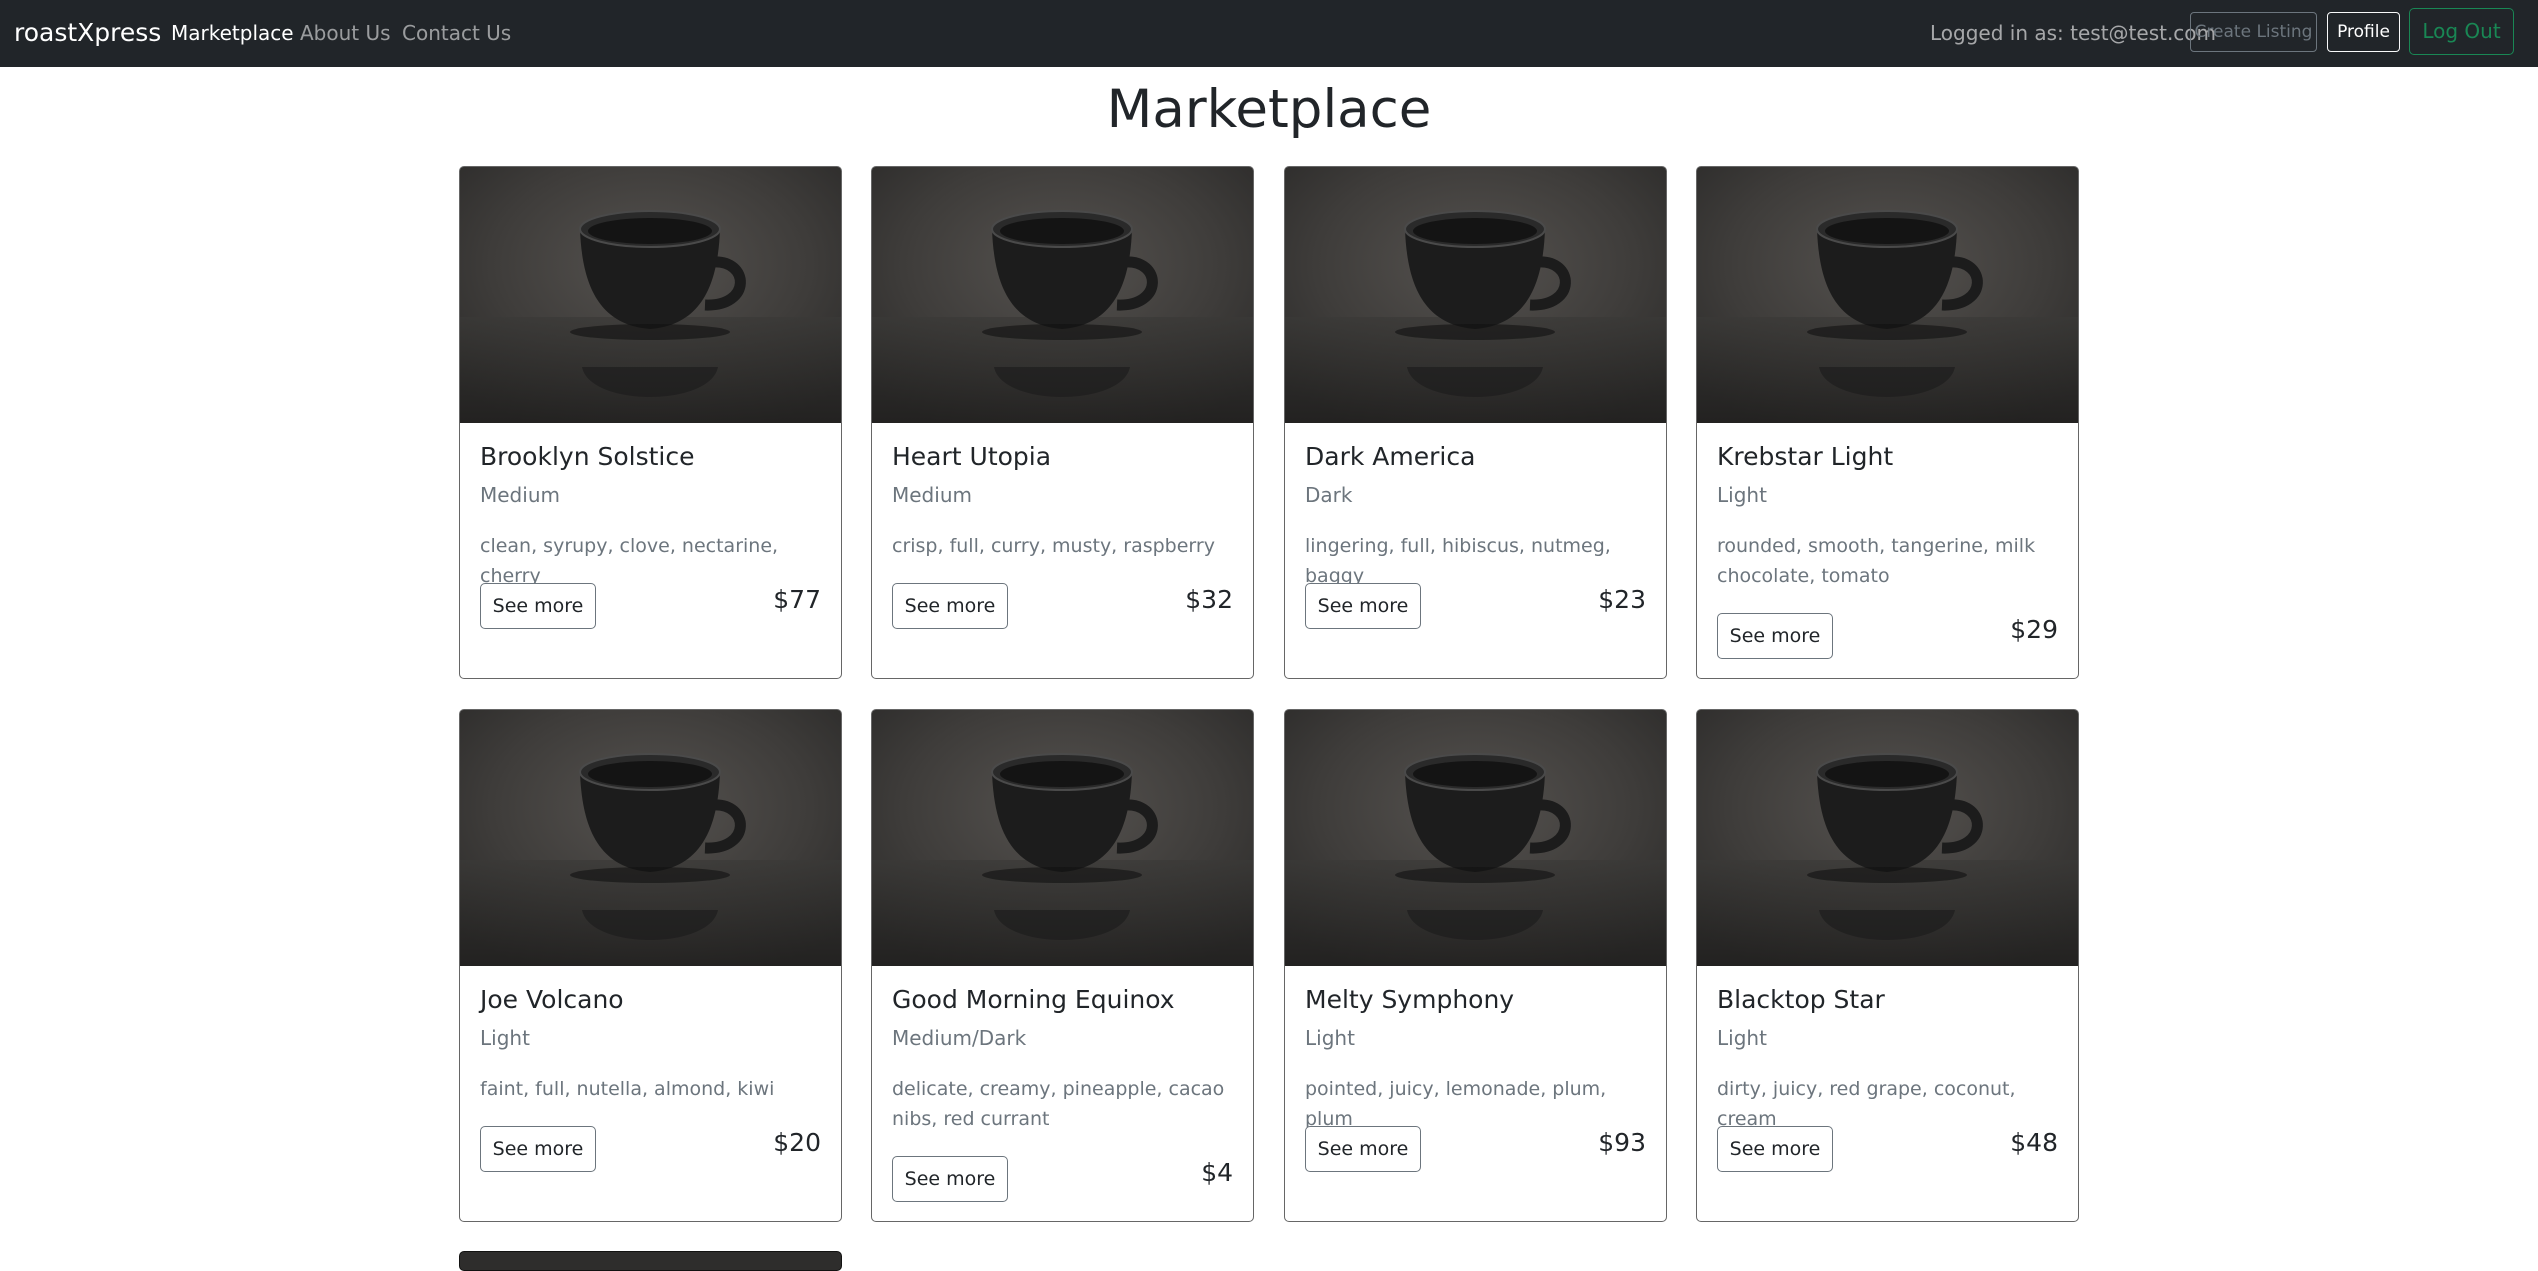  I want to click on listing-roast: Dark, so click(1329, 495).